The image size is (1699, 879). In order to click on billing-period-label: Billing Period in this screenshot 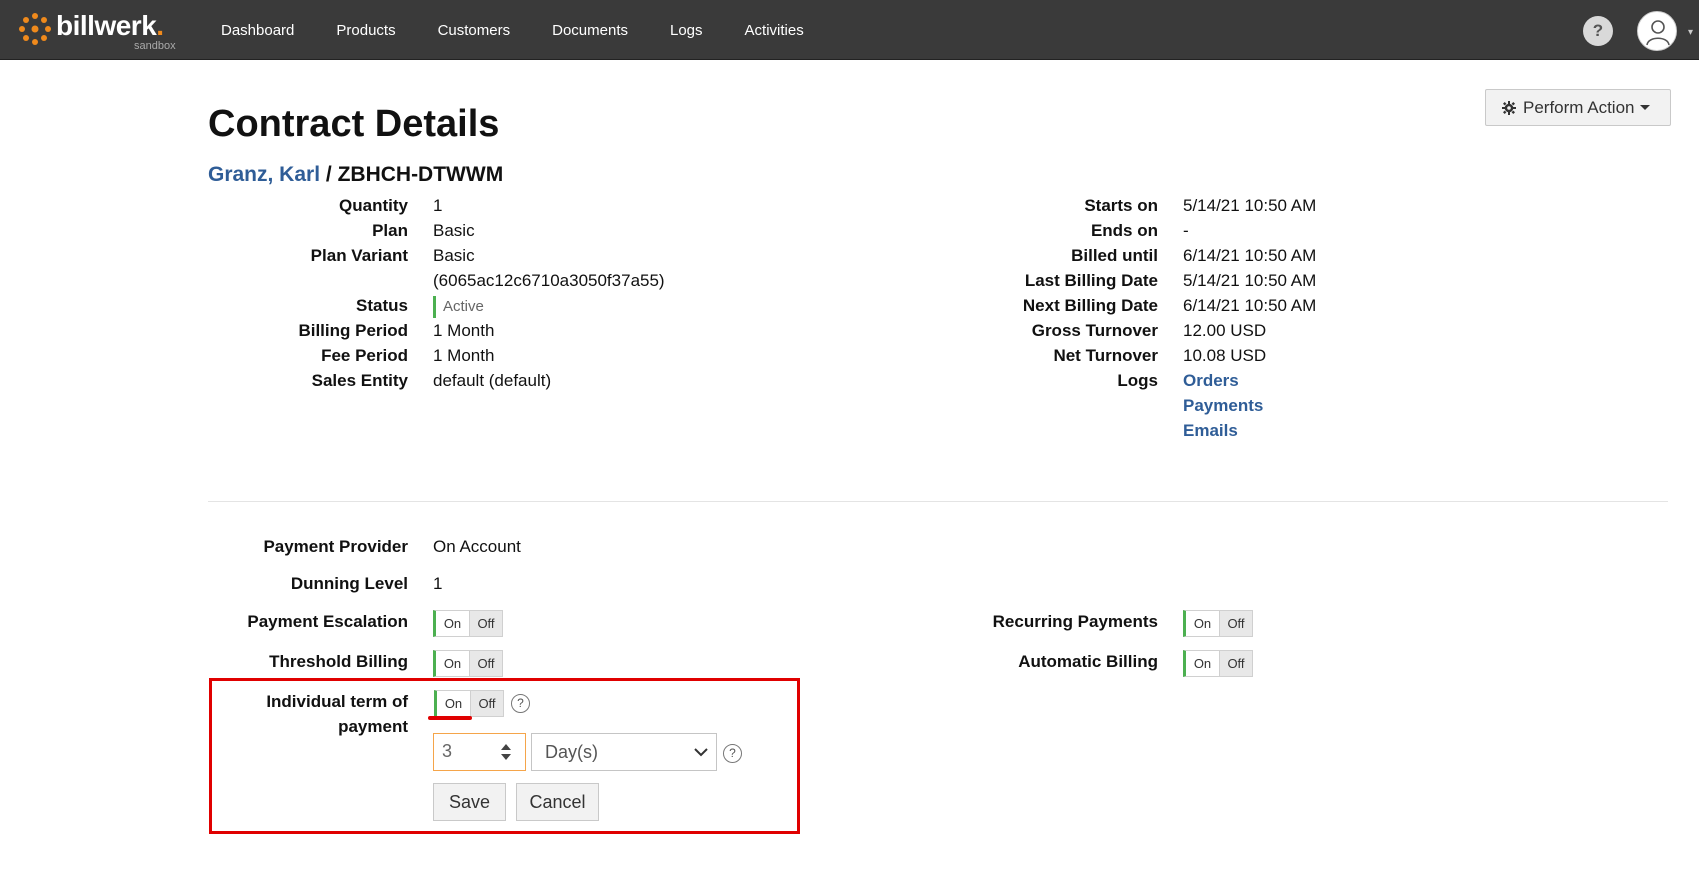, I will do `click(353, 330)`.